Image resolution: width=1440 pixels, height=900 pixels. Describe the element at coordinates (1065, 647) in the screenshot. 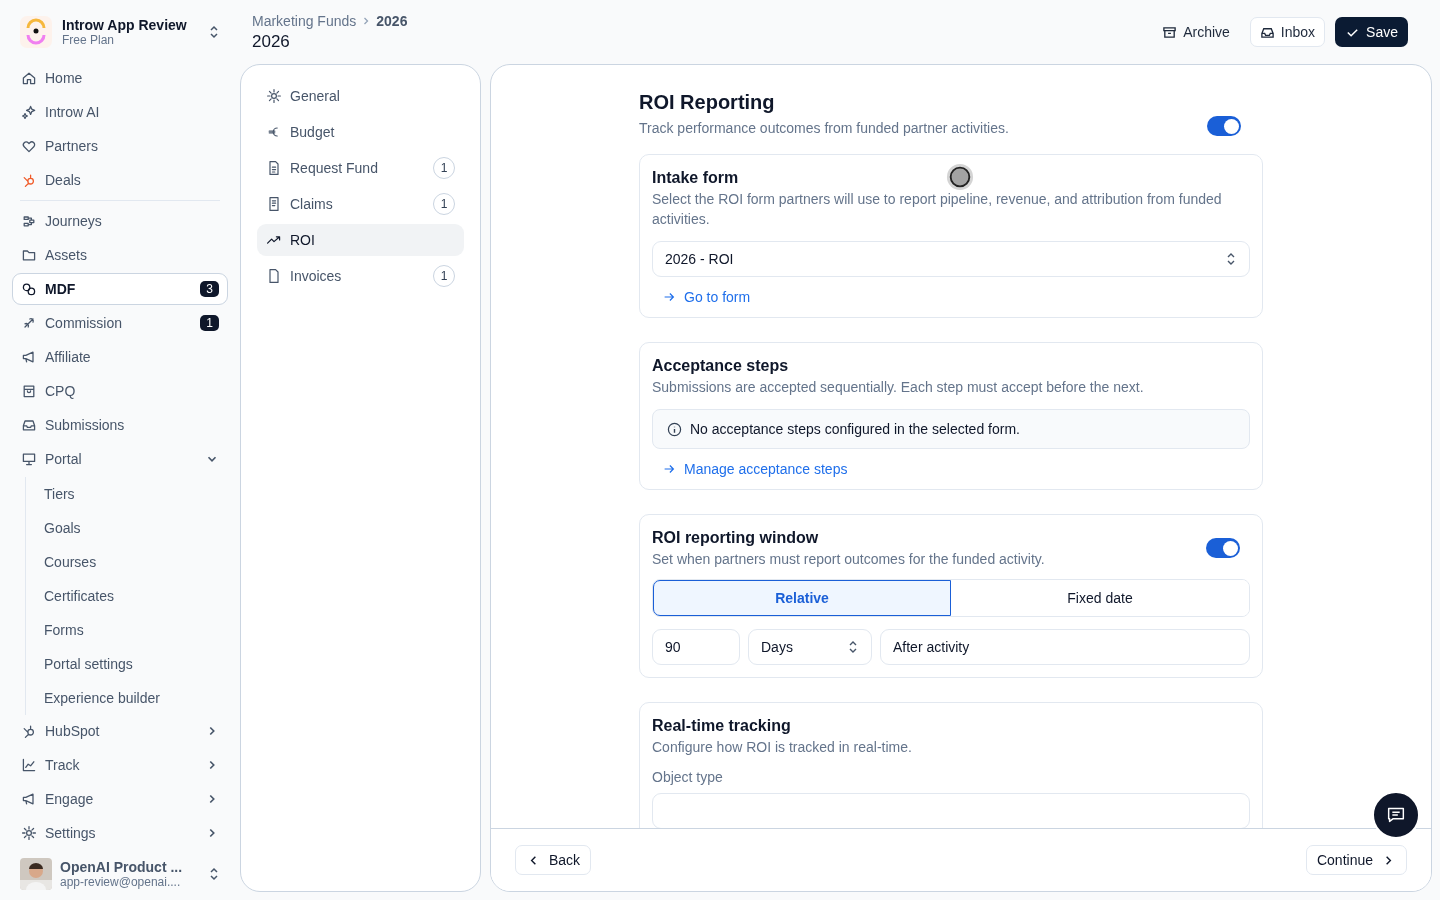

I see `anchor-field: After activity` at that location.